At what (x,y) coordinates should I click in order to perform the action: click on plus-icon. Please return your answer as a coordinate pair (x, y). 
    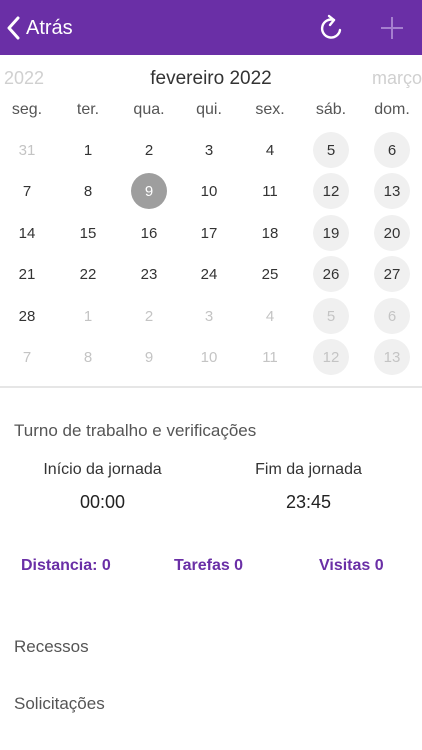
    Looking at the image, I should click on (392, 28).